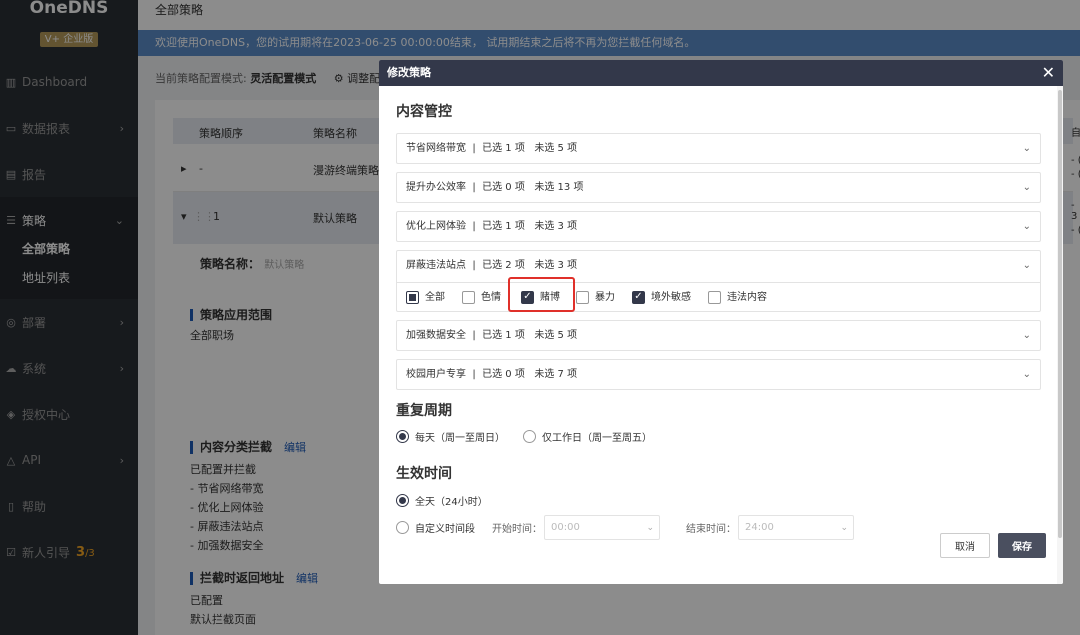 The image size is (1080, 635). What do you see at coordinates (718, 500) in the screenshot?
I see `effective-option-all-day: 全天（24小时）` at bounding box center [718, 500].